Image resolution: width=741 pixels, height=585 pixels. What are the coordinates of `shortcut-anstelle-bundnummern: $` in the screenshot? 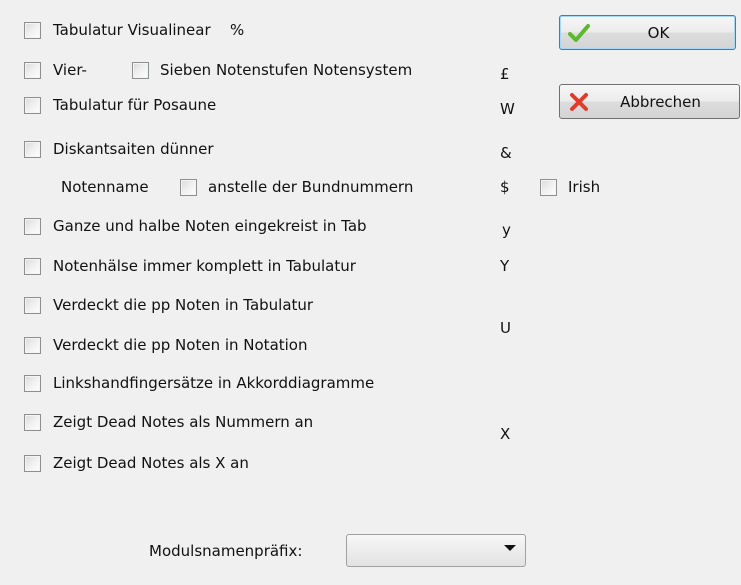 It's located at (505, 187).